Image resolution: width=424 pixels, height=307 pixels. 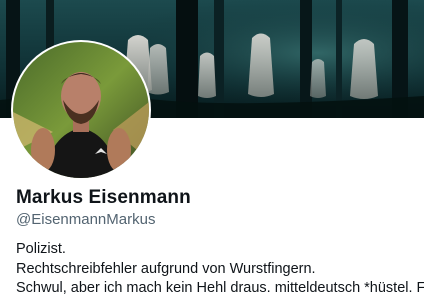 I want to click on avatar-photo, so click(x=81, y=110).